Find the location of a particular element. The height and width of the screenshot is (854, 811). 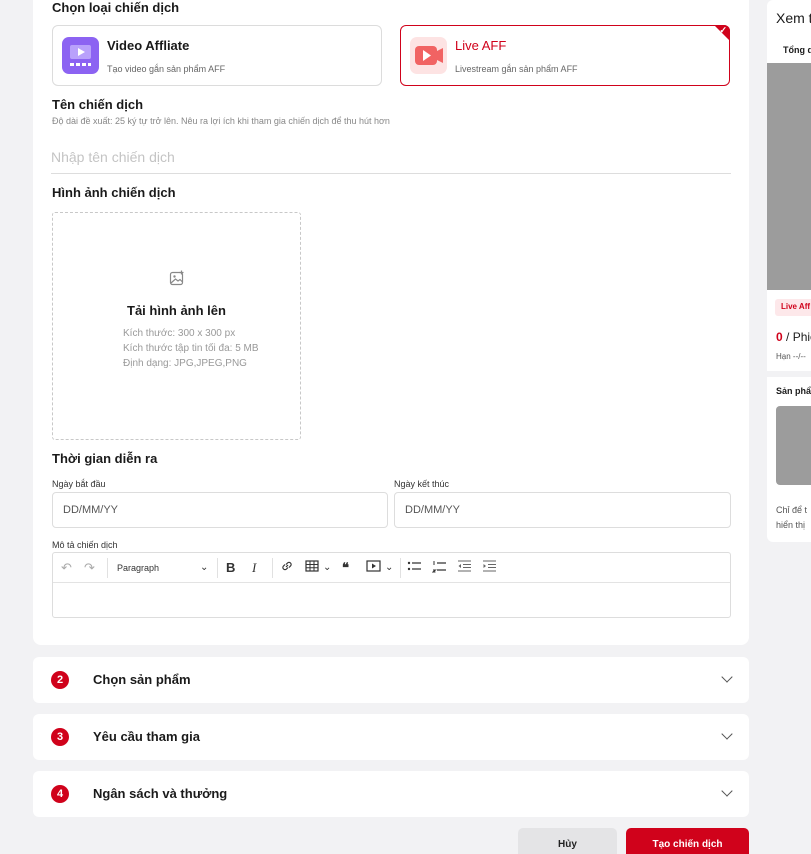

start-date-label: Ngày bắt đầu is located at coordinates (79, 484).